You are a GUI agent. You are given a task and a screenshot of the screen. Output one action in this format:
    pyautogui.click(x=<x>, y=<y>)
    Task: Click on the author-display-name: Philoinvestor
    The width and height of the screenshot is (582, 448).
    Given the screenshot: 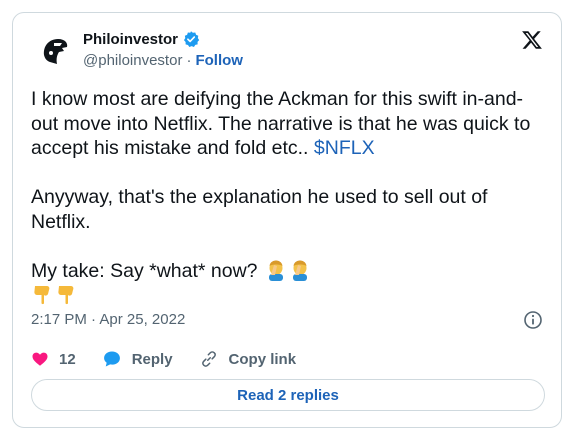 What is the action you would take?
    pyautogui.click(x=130, y=39)
    